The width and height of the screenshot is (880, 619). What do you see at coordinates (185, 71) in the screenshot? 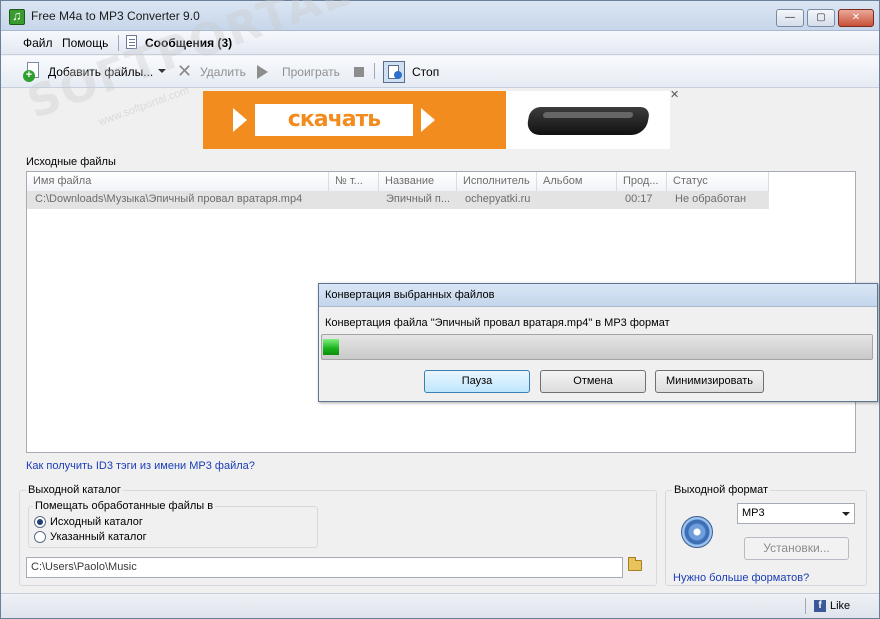
I see `delete-icon: ✕` at bounding box center [185, 71].